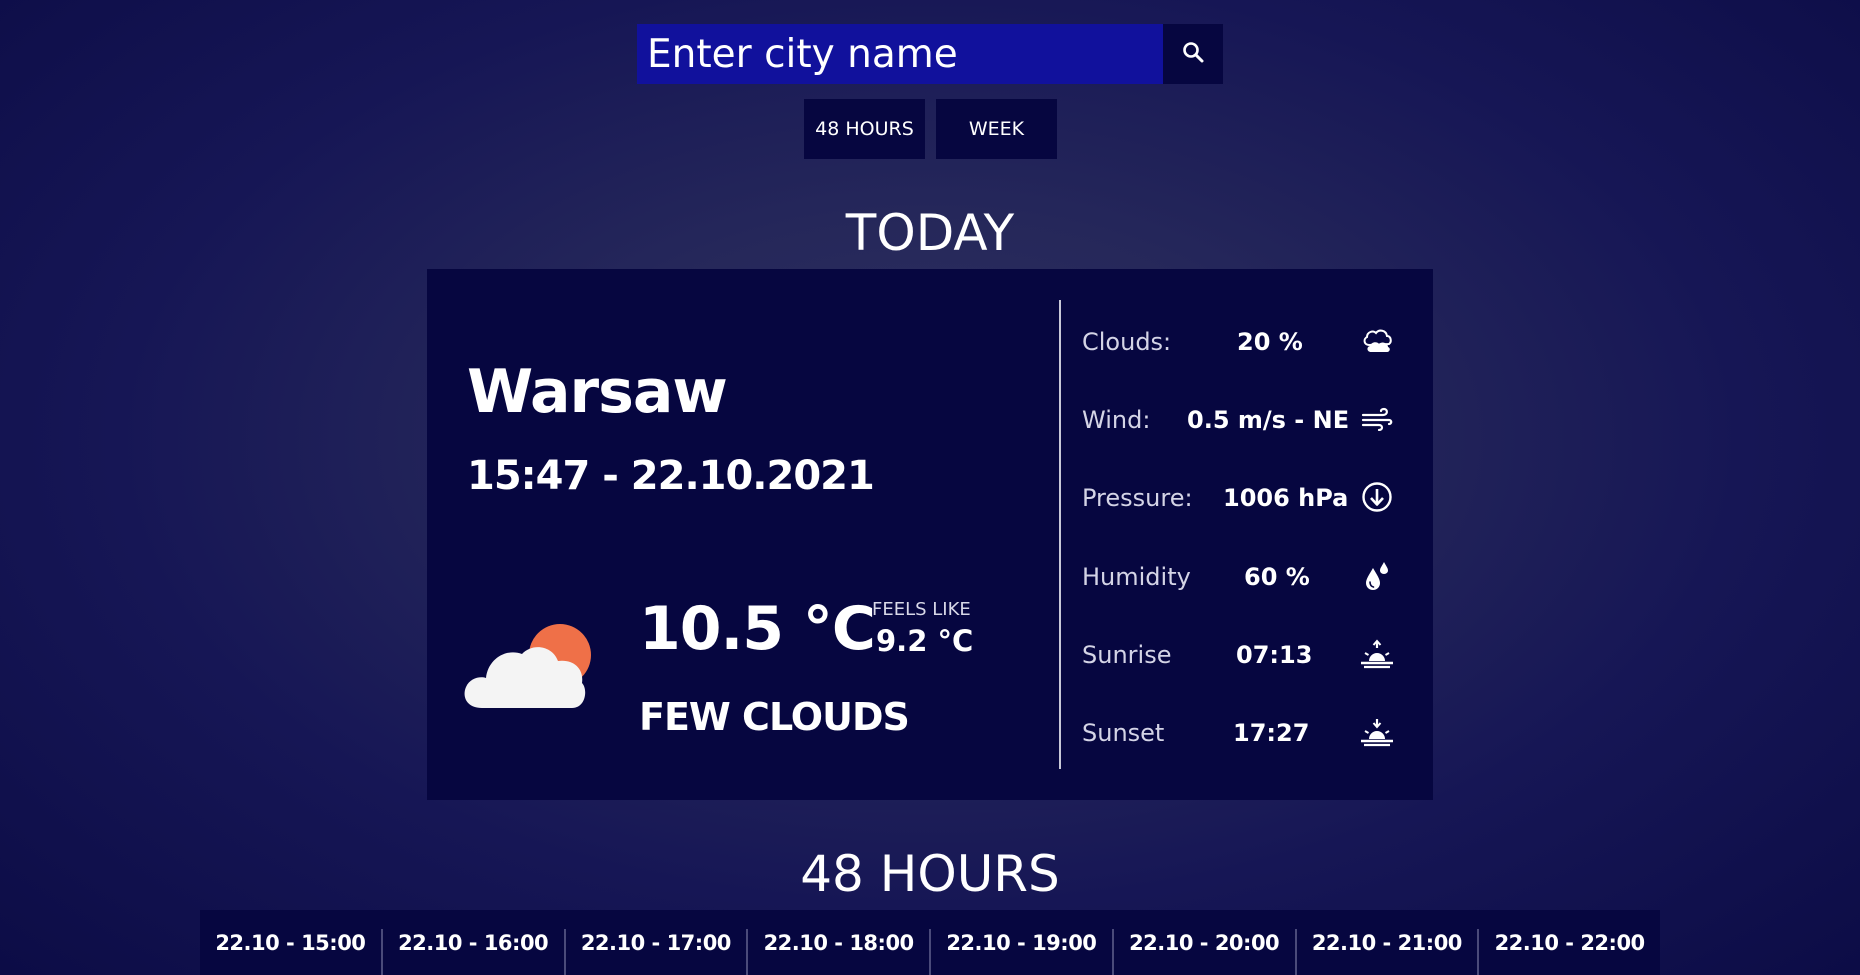 This screenshot has height=975, width=1860. Describe the element at coordinates (900, 54) in the screenshot. I see `search-input` at that location.